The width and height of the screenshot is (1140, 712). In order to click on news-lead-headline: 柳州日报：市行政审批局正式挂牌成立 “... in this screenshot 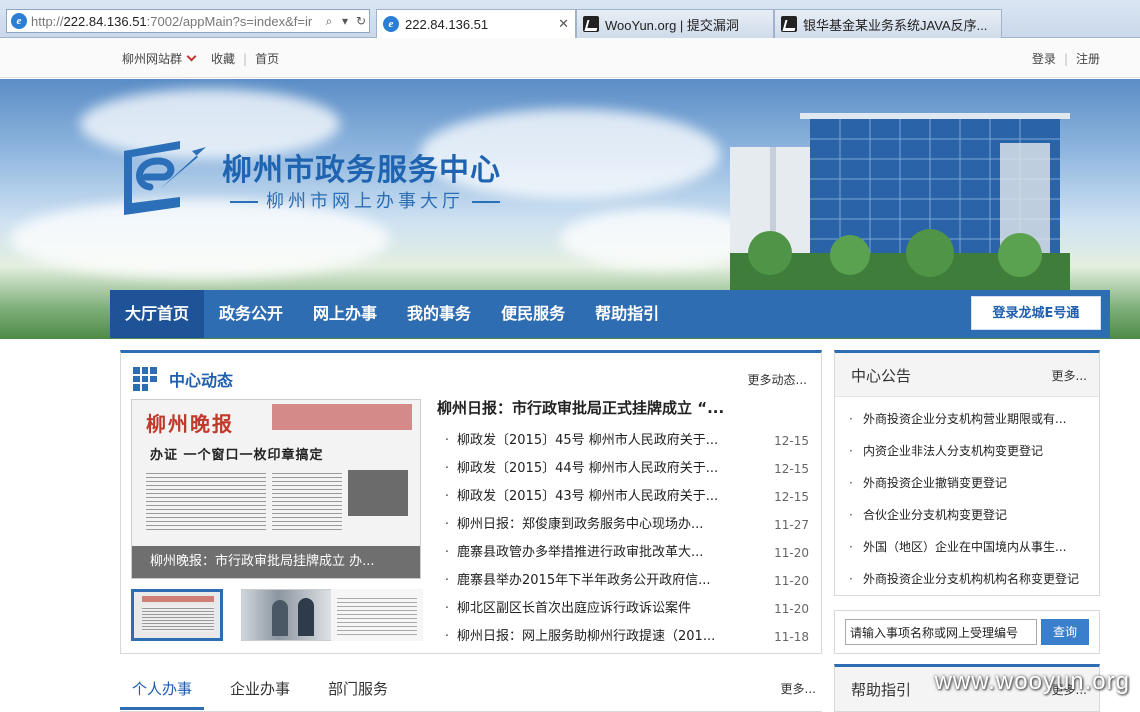, I will do `click(623, 410)`.